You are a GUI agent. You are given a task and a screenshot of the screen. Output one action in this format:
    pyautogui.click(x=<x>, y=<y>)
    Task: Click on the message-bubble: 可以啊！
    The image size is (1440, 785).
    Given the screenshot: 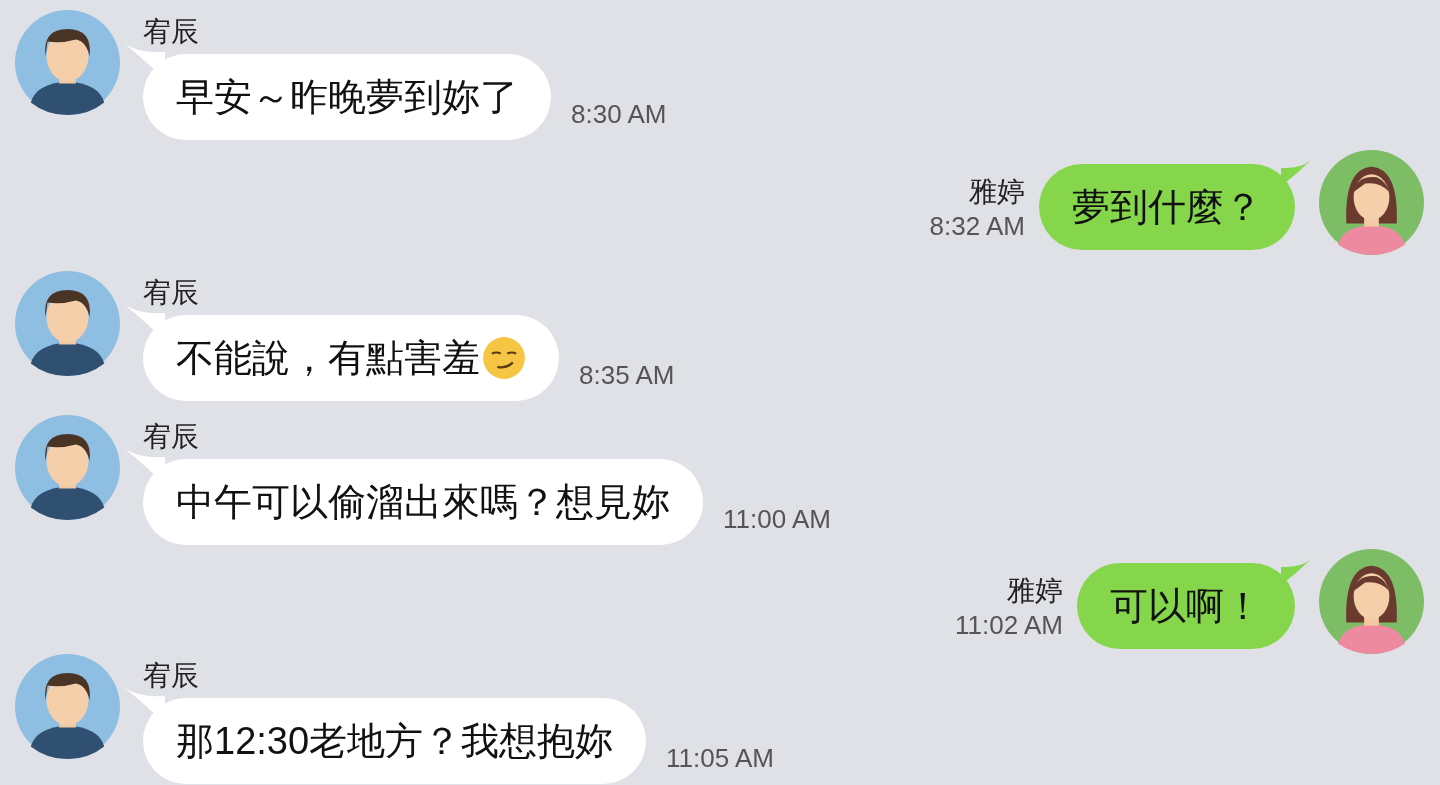 What is the action you would take?
    pyautogui.click(x=1186, y=606)
    